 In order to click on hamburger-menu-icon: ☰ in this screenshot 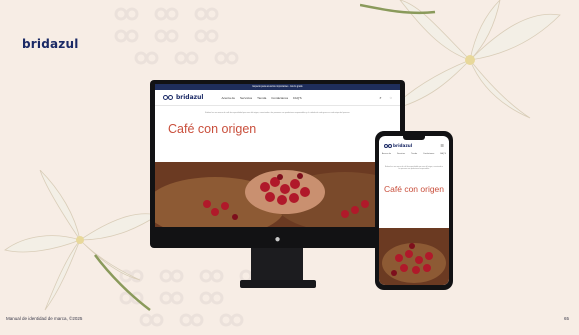, I will do `click(442, 145)`.